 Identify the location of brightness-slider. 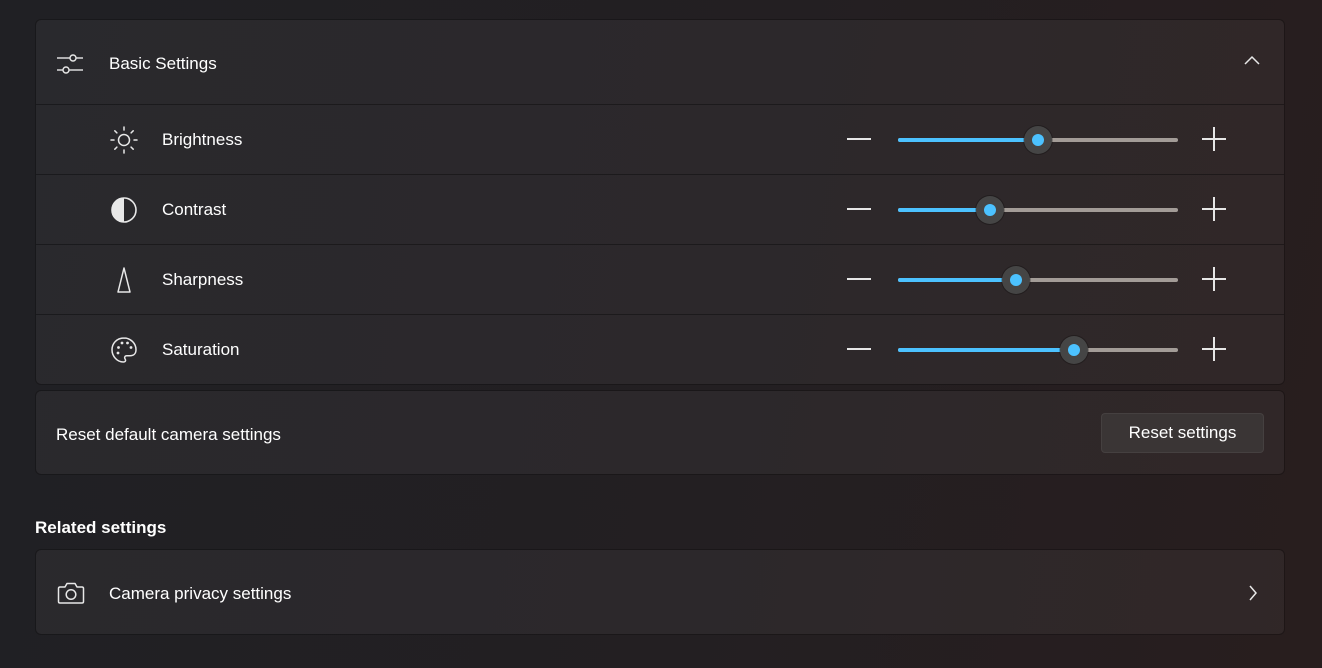
(1038, 141).